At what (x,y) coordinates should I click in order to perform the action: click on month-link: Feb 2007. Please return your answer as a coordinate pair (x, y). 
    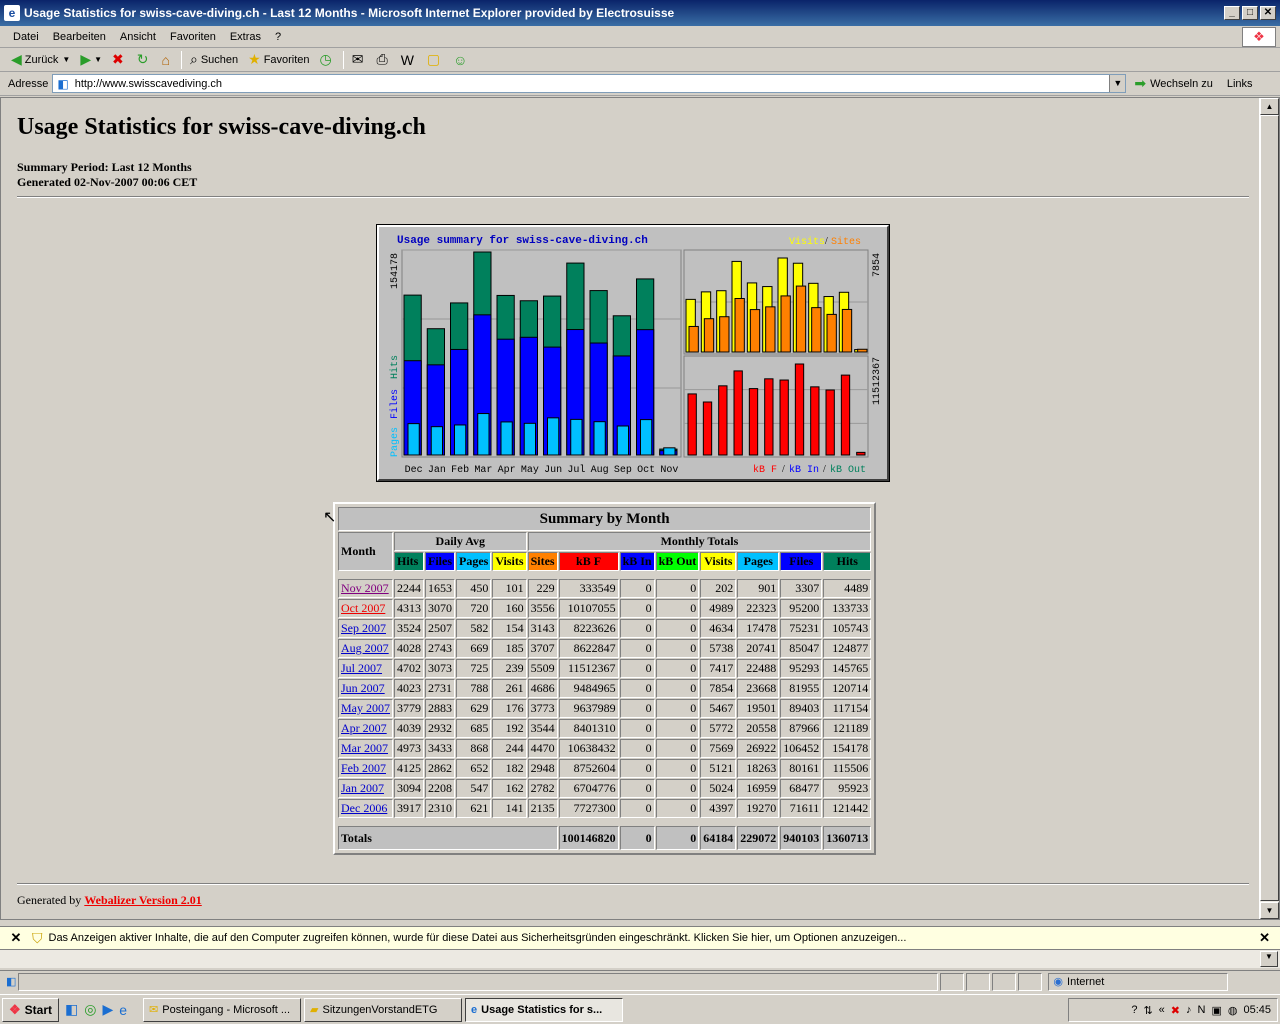
    Looking at the image, I should click on (363, 768).